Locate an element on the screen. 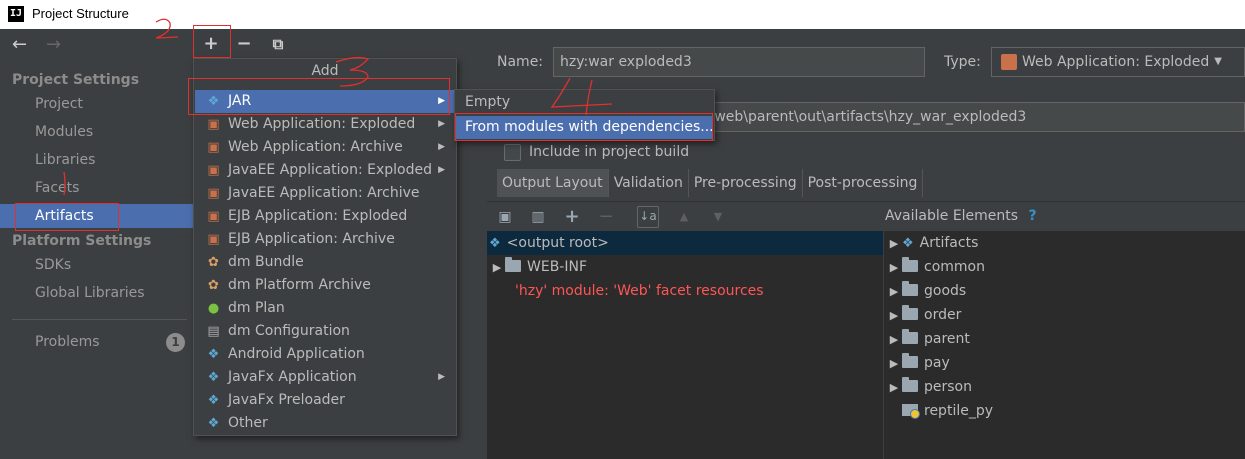 This screenshot has width=1245, height=459. available-tree-row-goods: ▶ goods is located at coordinates (1064, 291).